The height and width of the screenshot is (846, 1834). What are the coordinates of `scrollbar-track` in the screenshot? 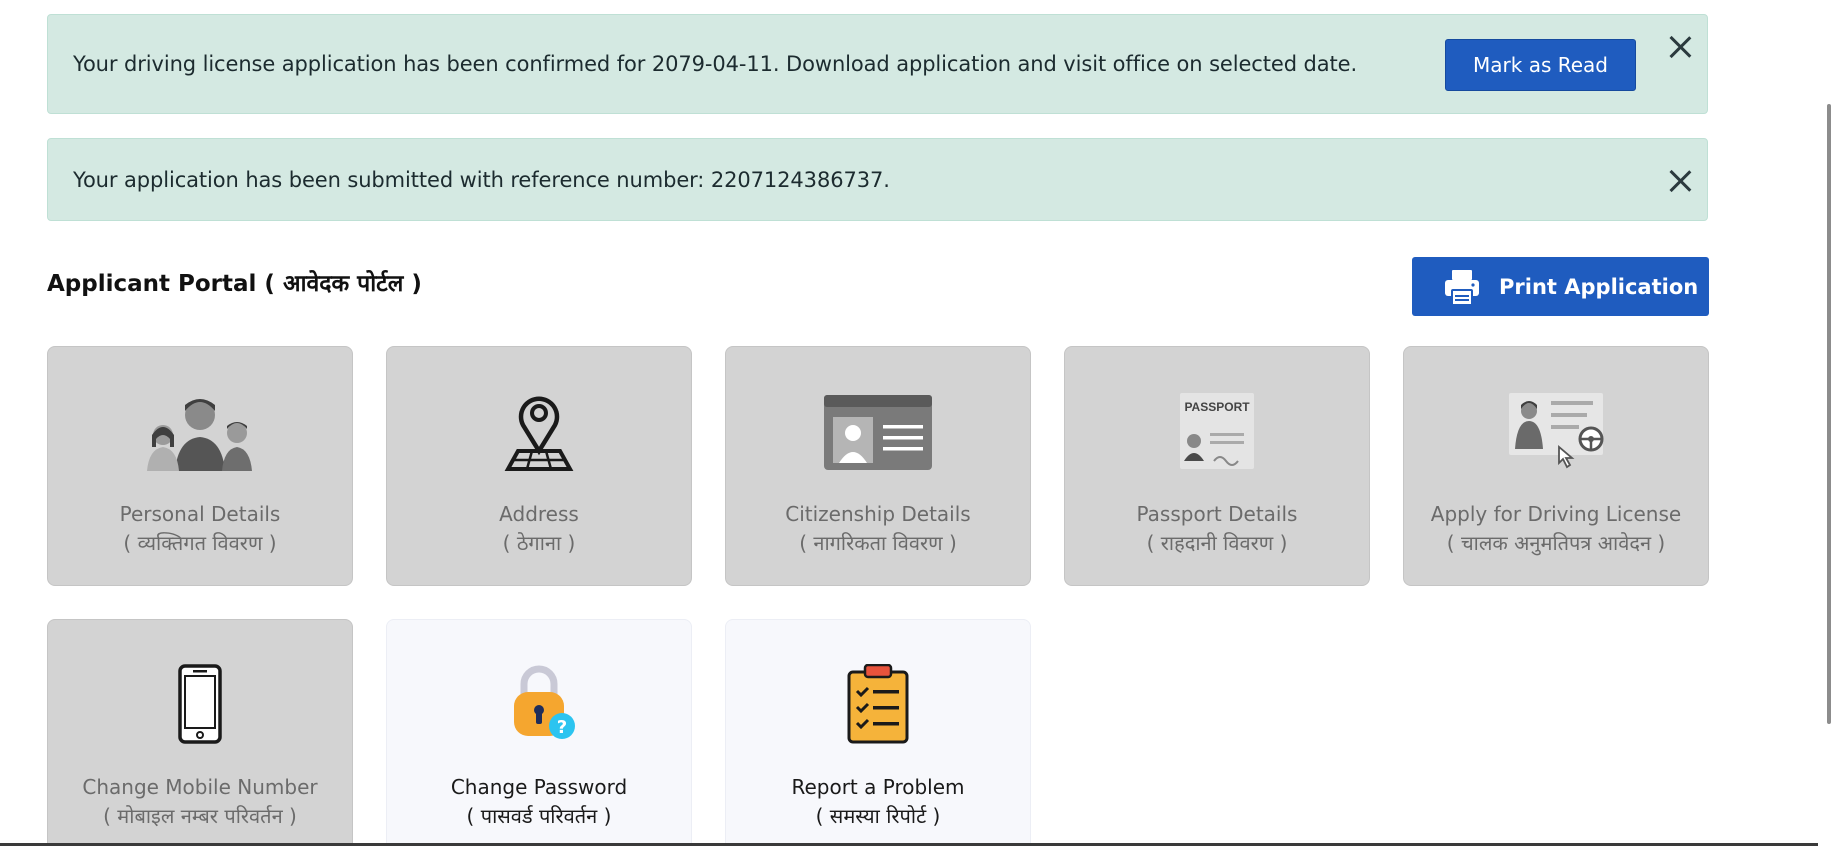 It's located at (1826, 423).